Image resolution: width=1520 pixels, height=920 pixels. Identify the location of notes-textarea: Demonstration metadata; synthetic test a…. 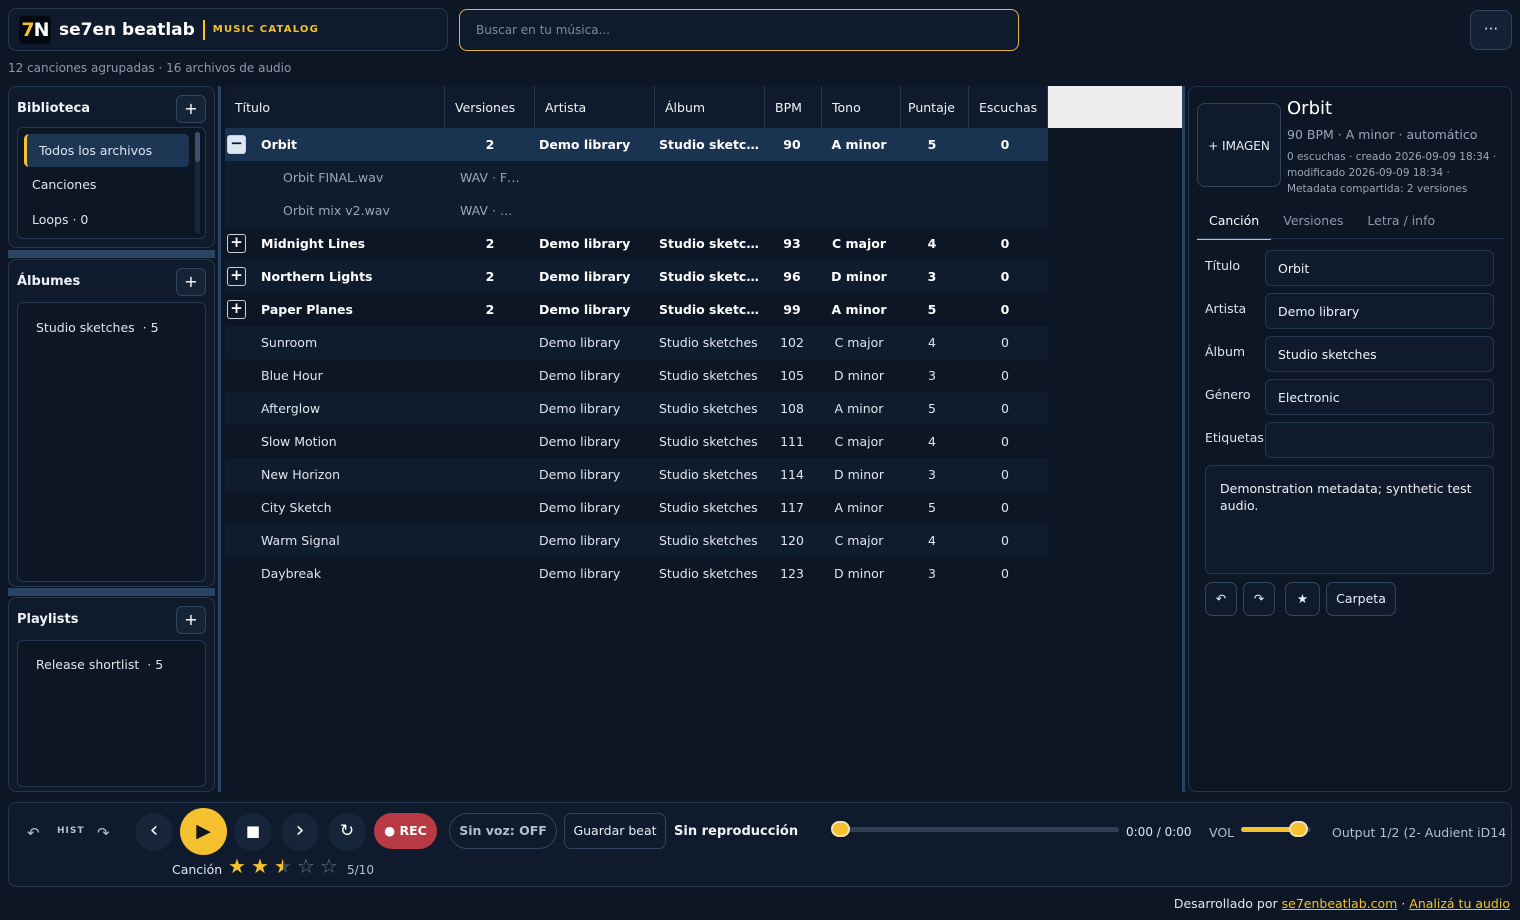
(1349, 519).